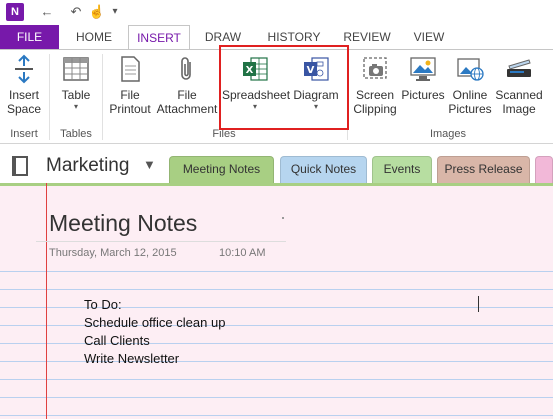 The image size is (553, 419). I want to click on table-button: Table ▾, so click(76, 83).